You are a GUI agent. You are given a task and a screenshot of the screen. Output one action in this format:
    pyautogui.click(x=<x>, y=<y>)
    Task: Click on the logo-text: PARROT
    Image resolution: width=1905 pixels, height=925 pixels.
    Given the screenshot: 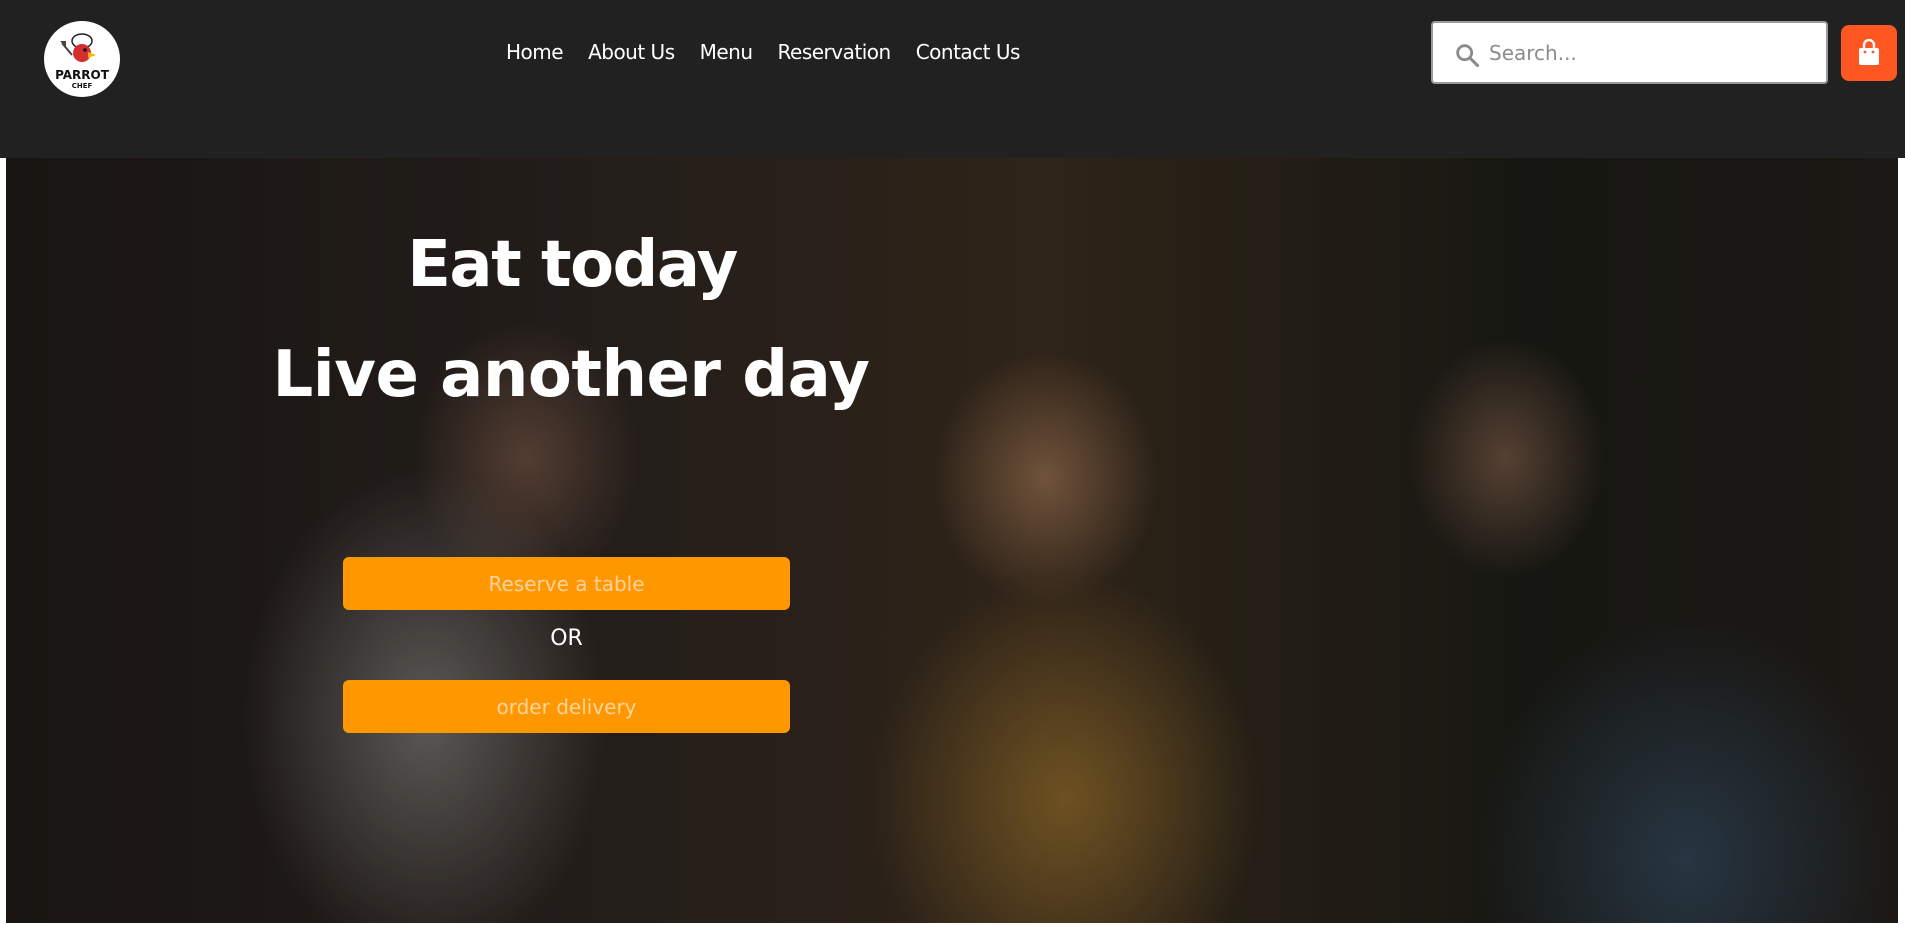 What is the action you would take?
    pyautogui.click(x=82, y=75)
    